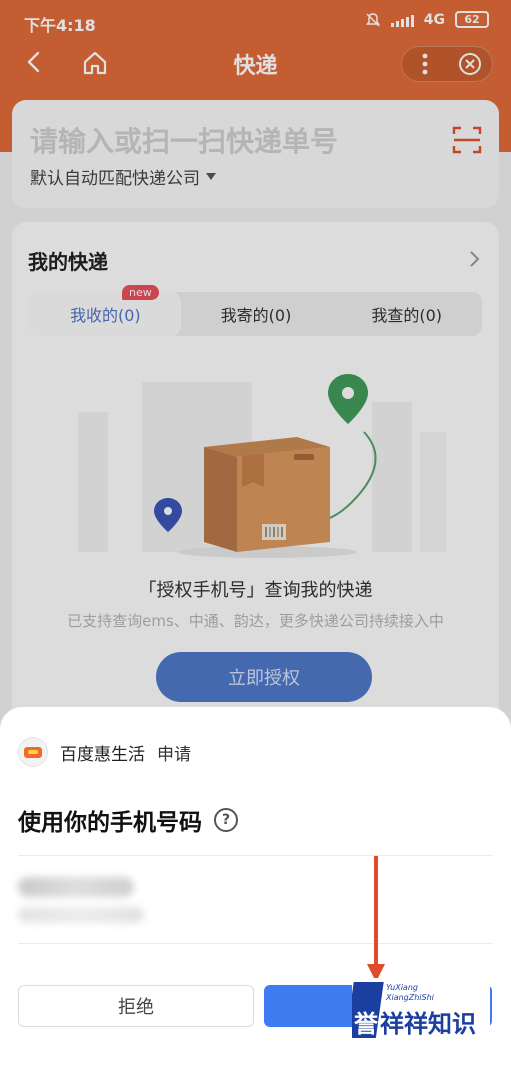  What do you see at coordinates (76, 887) in the screenshot?
I see `blurred-phone-number` at bounding box center [76, 887].